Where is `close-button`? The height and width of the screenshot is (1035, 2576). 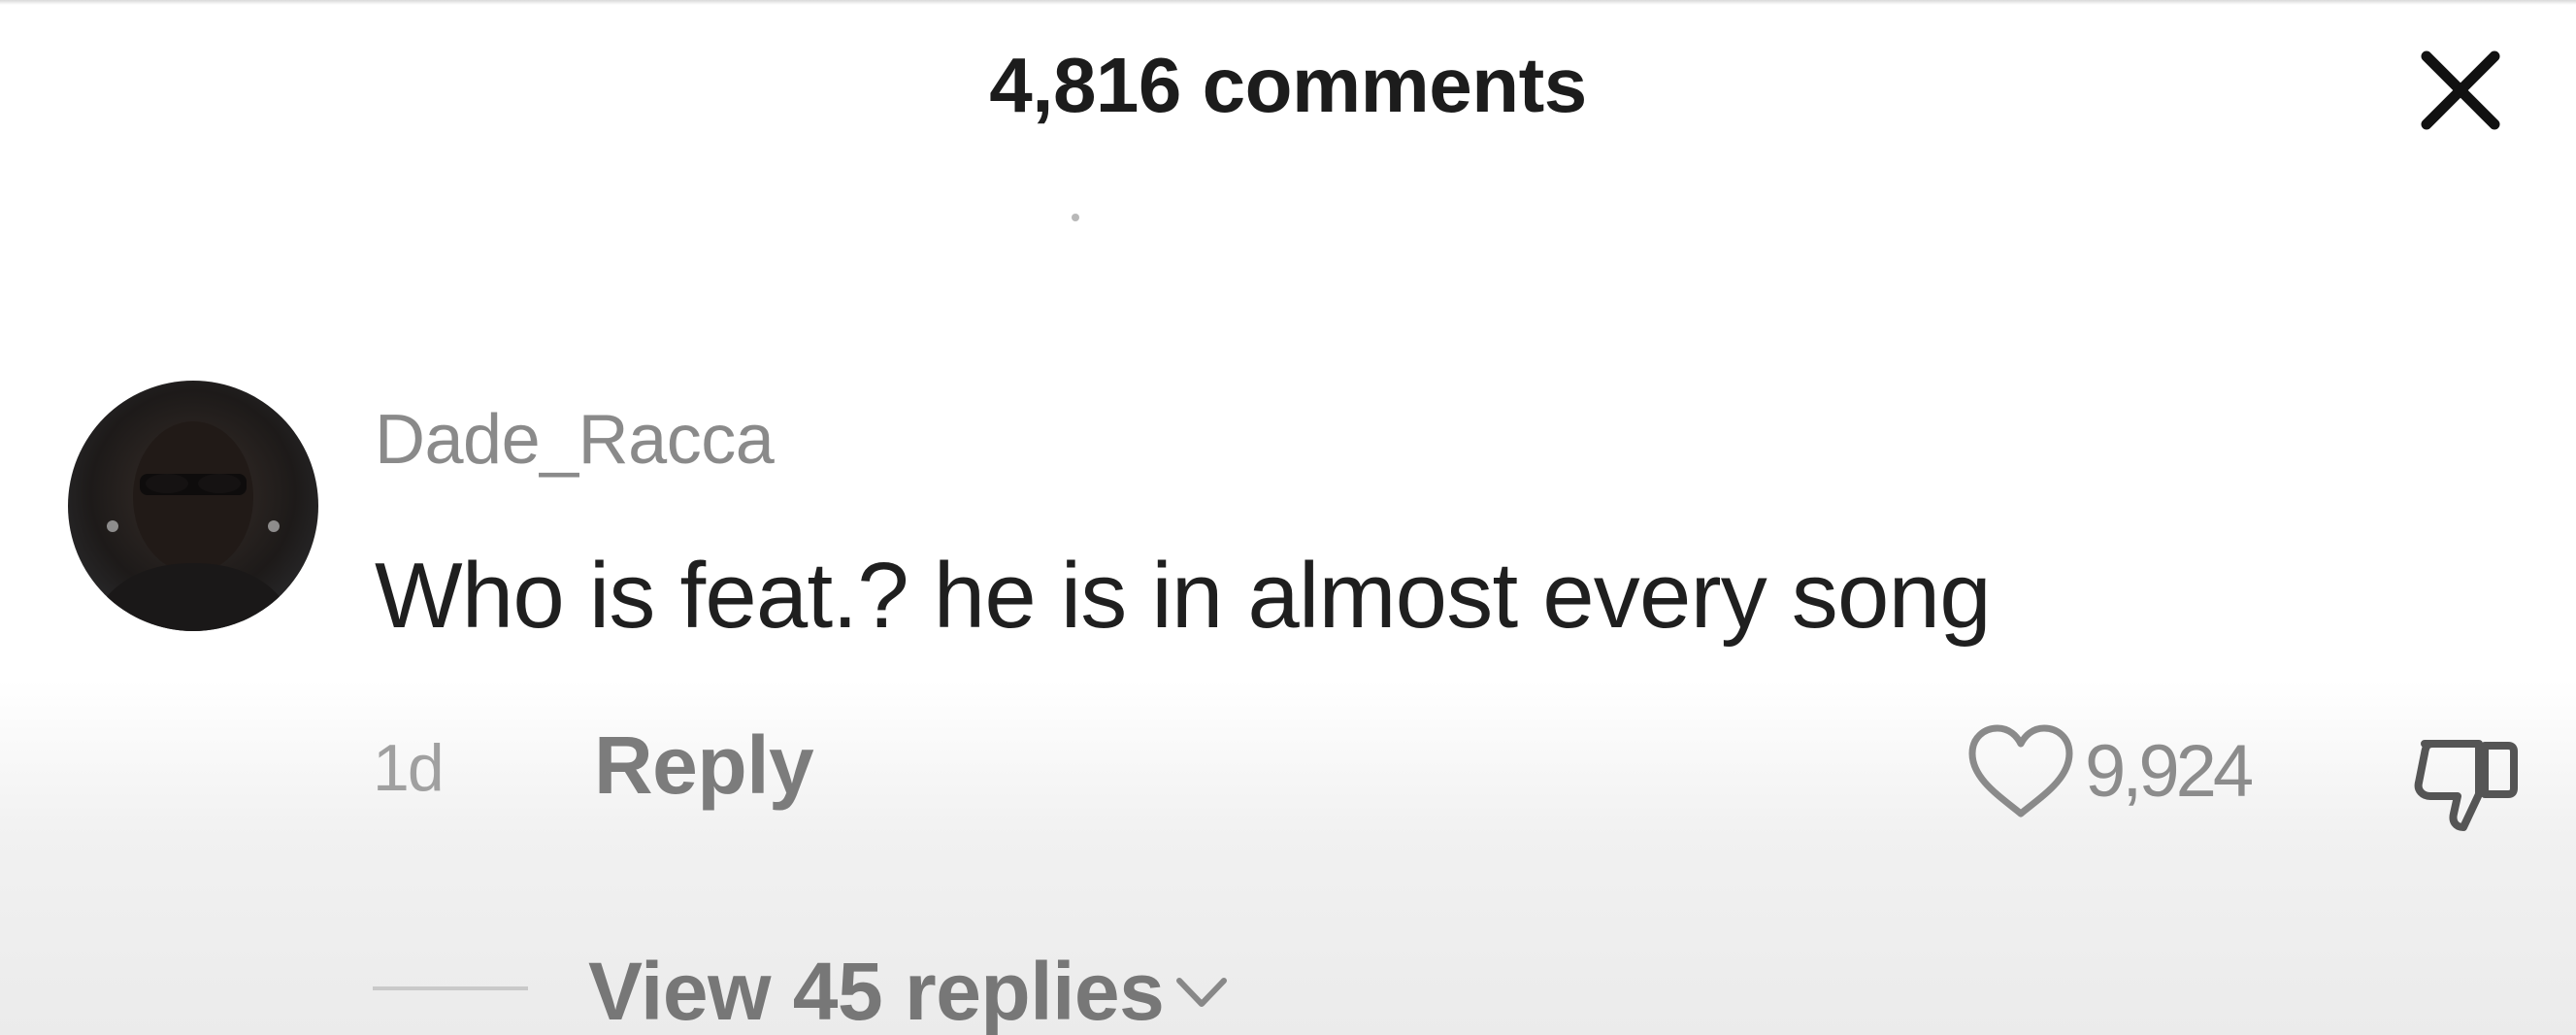 close-button is located at coordinates (2460, 90).